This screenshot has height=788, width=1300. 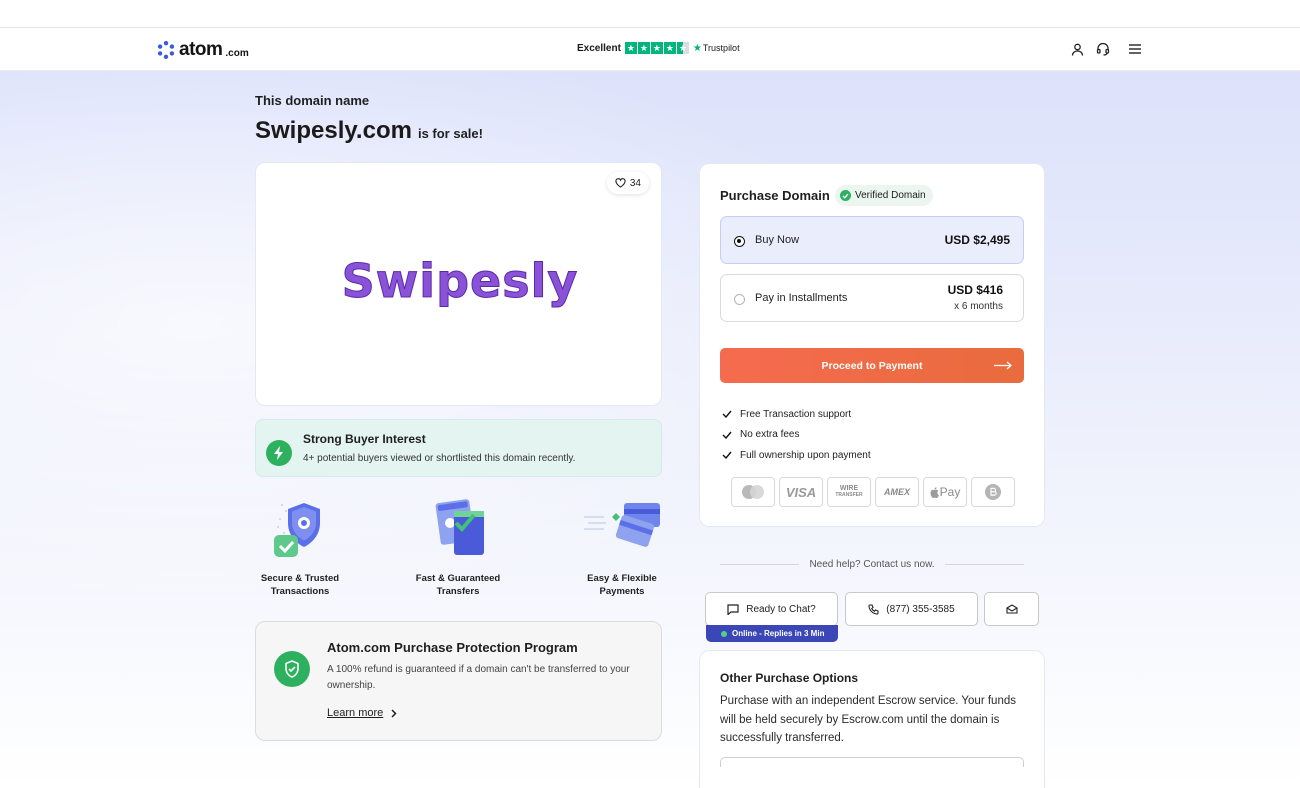 I want to click on benefit-item: Full ownership upon payment, so click(x=796, y=455).